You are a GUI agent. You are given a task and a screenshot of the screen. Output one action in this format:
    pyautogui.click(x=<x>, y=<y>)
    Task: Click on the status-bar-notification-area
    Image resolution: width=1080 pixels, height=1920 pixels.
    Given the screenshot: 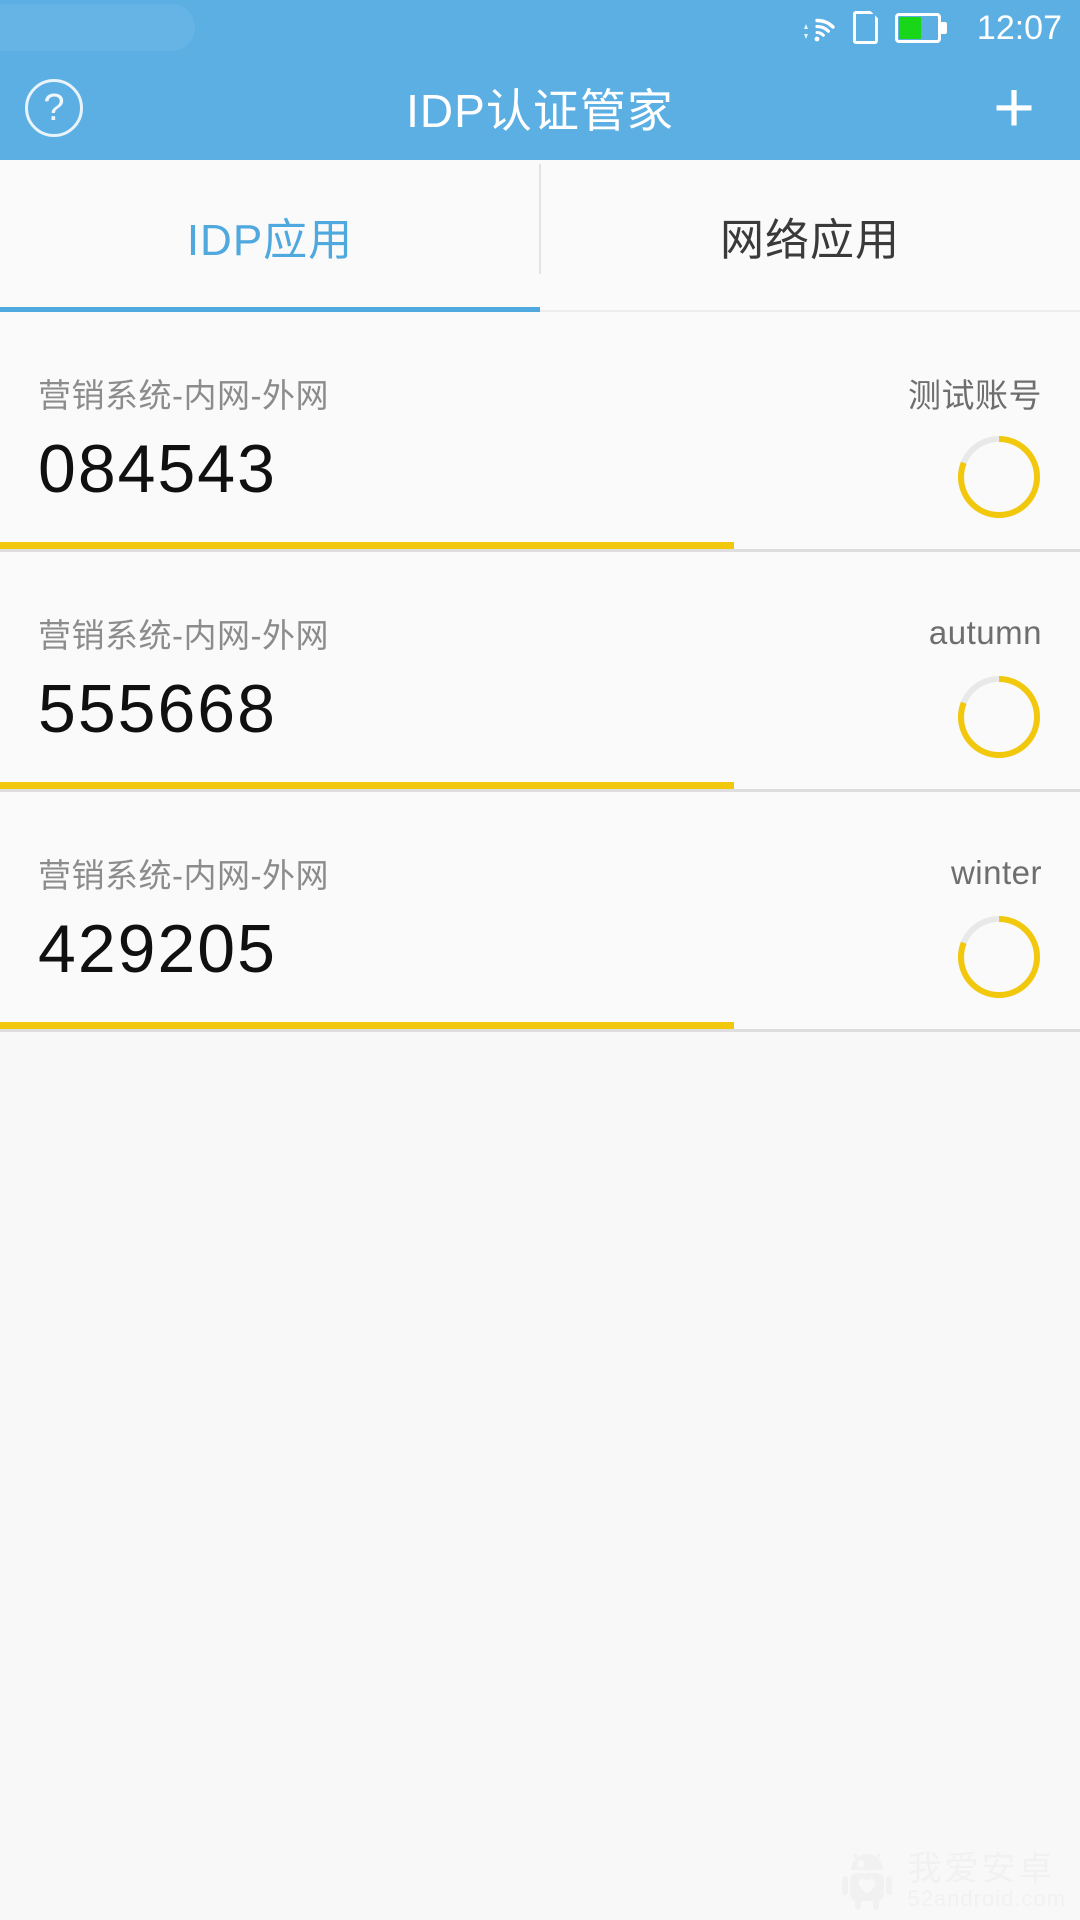 What is the action you would take?
    pyautogui.click(x=97, y=27)
    